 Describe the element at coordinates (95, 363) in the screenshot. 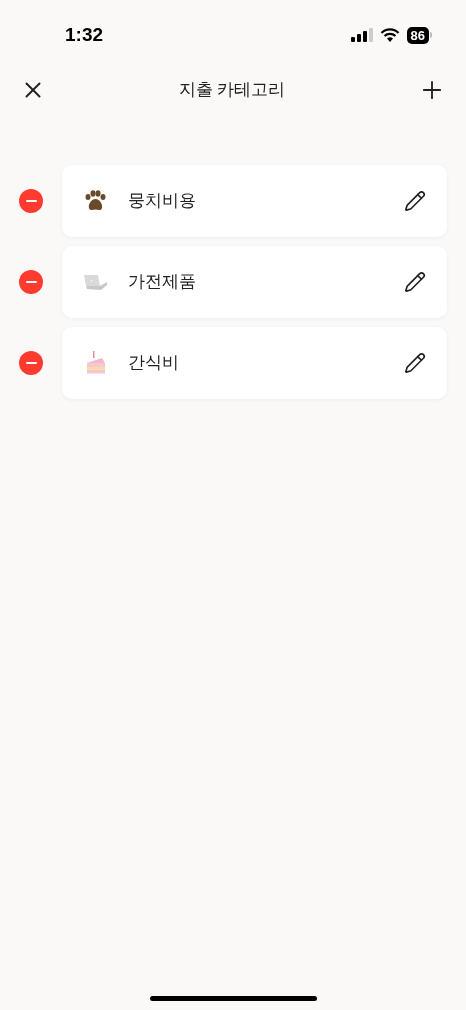

I see `cake-icon` at that location.